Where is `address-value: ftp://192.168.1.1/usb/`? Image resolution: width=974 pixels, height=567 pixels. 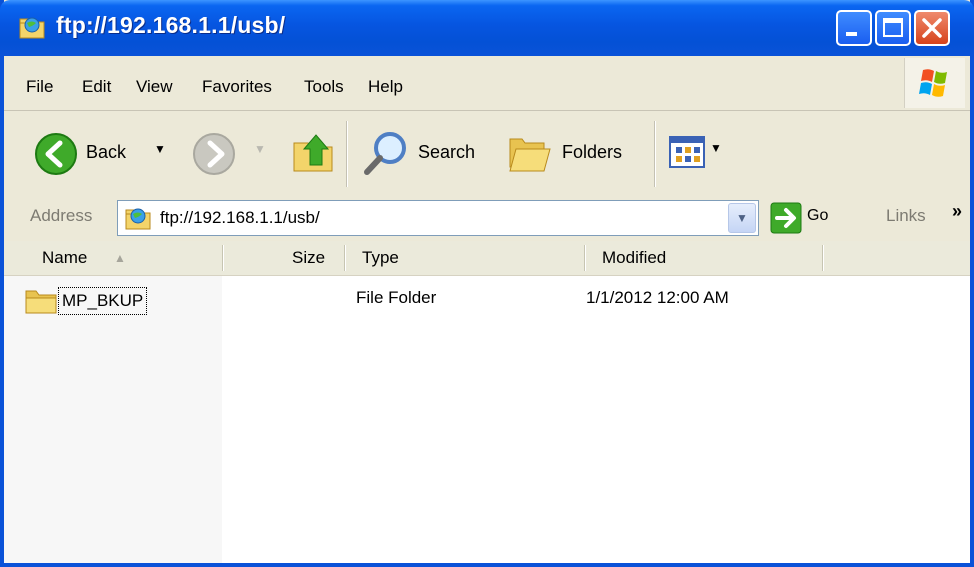
address-value: ftp://192.168.1.1/usb/ is located at coordinates (240, 217).